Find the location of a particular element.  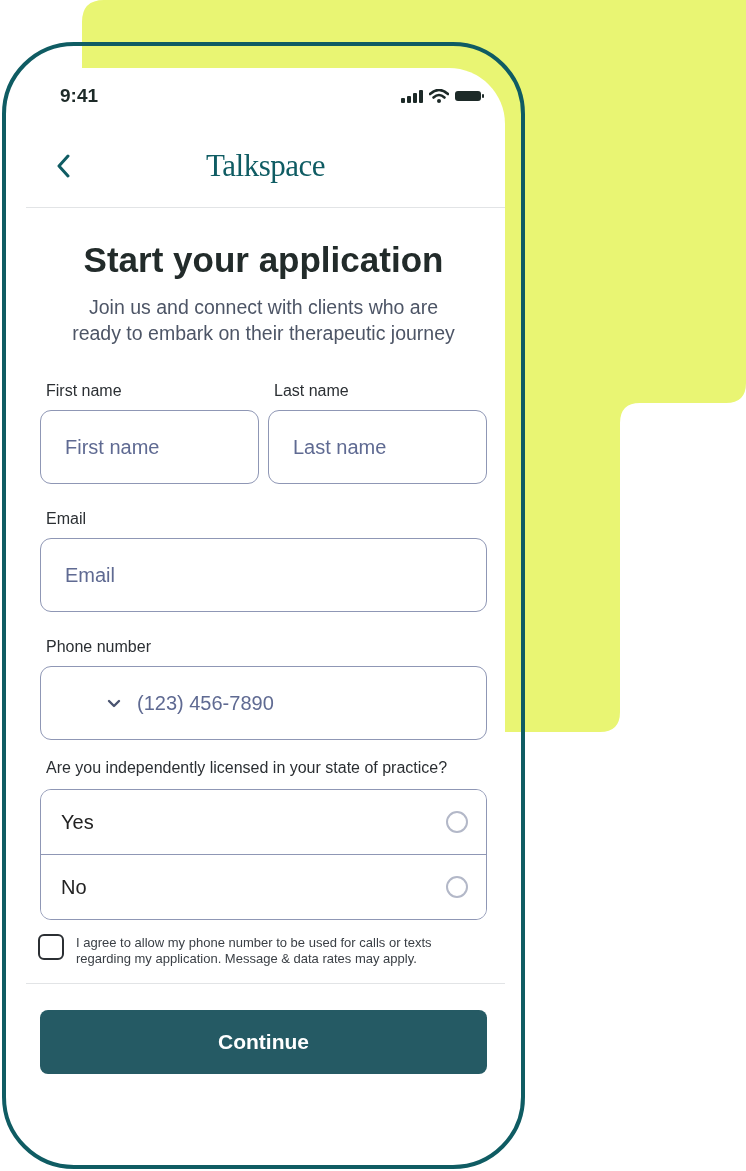

logo: Talkspace is located at coordinates (265, 165).